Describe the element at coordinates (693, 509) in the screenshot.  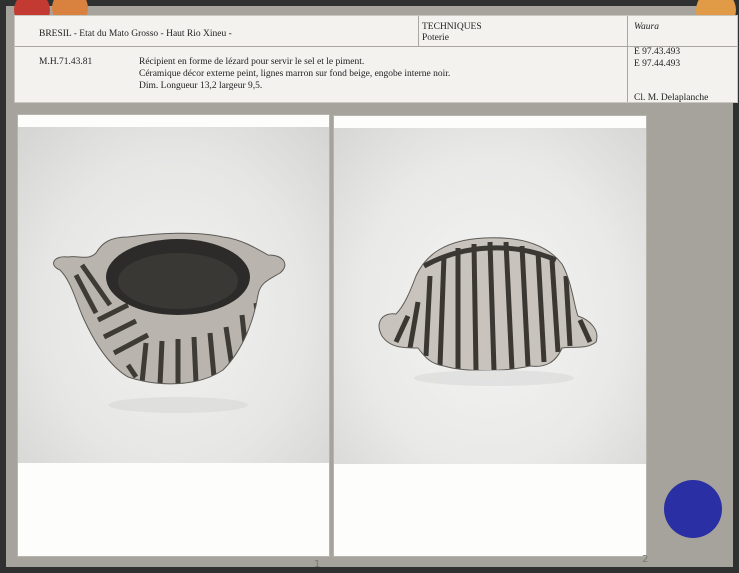
I see `blue-color-dot` at that location.